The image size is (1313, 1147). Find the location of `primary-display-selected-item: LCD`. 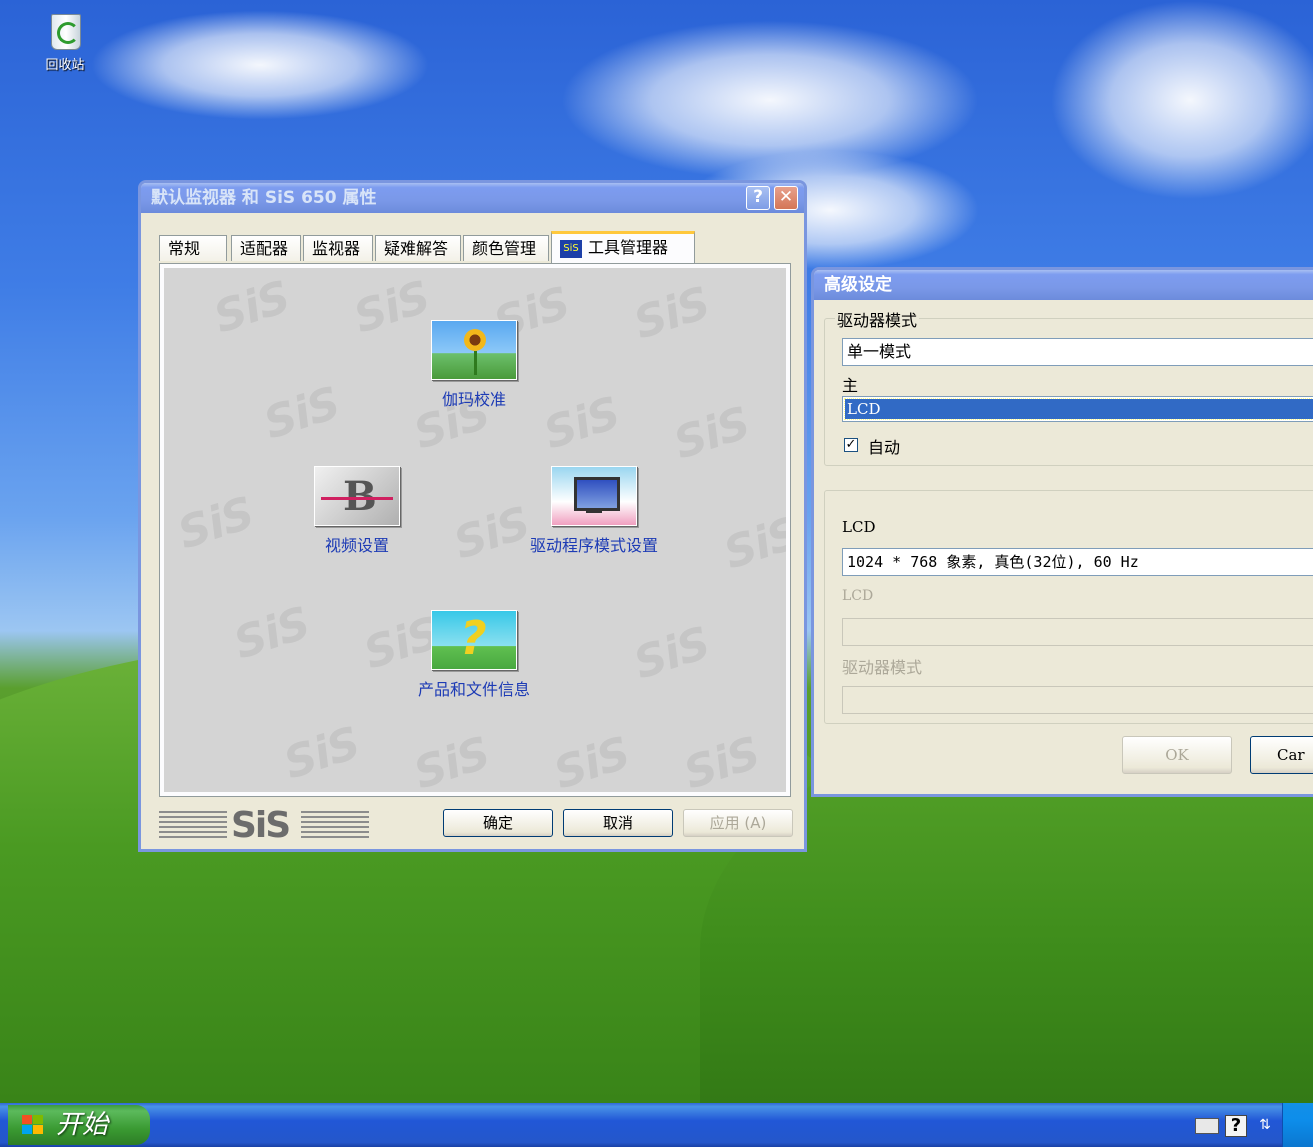

primary-display-selected-item: LCD is located at coordinates (1078, 409).